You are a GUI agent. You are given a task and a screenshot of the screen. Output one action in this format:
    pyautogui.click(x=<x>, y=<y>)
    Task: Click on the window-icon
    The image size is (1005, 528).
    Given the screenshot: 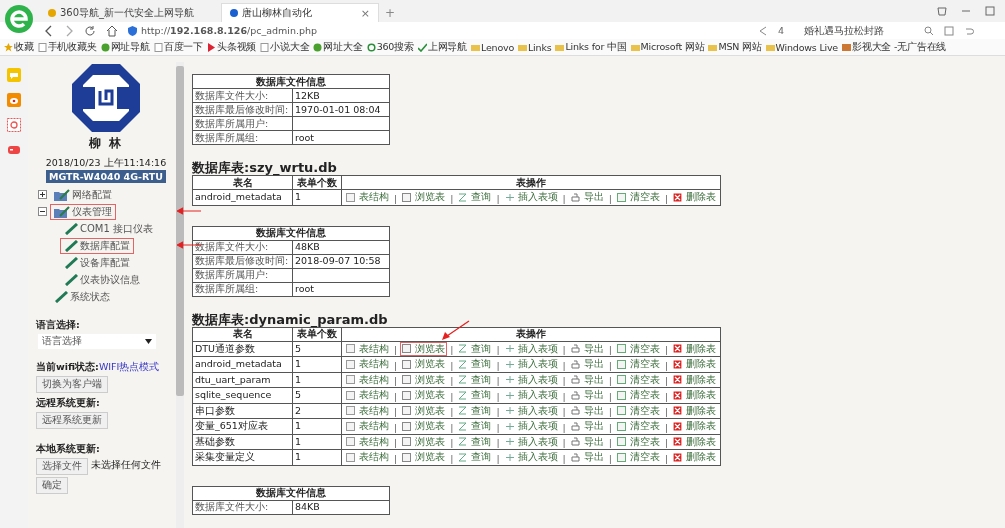 What is the action you would take?
    pyautogui.click(x=949, y=30)
    